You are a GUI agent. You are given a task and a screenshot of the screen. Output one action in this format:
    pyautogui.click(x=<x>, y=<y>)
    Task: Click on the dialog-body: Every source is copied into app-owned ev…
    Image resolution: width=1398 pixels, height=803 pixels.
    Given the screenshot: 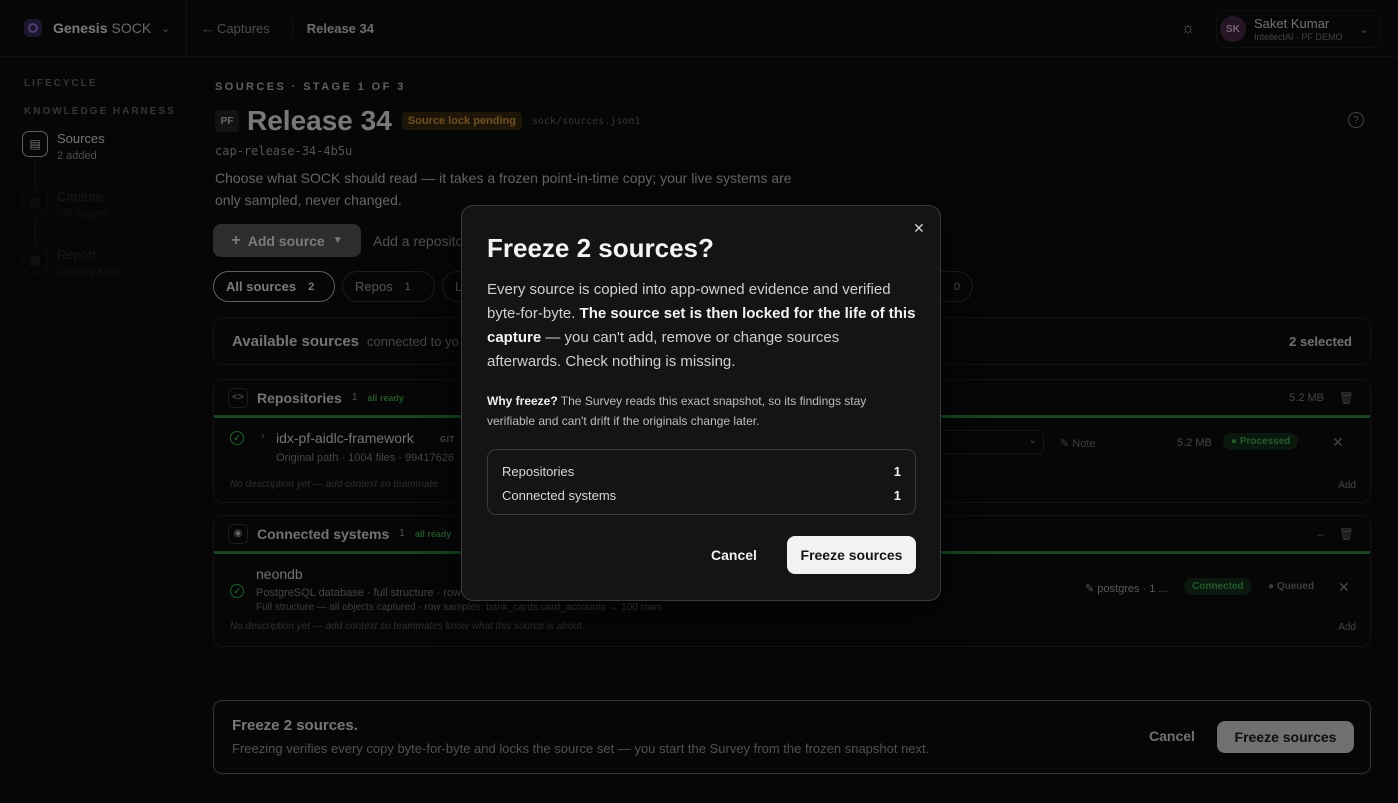 What is the action you would take?
    pyautogui.click(x=702, y=326)
    